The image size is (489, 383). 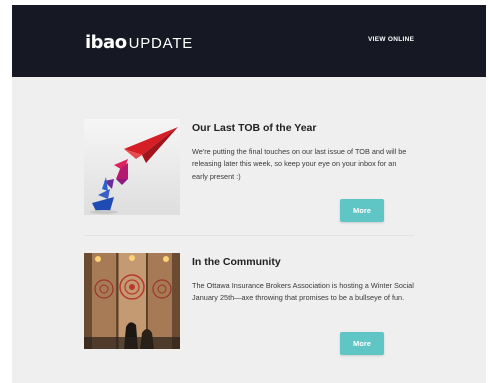 I want to click on view-online-link: VIEW ONLINE, so click(x=391, y=39).